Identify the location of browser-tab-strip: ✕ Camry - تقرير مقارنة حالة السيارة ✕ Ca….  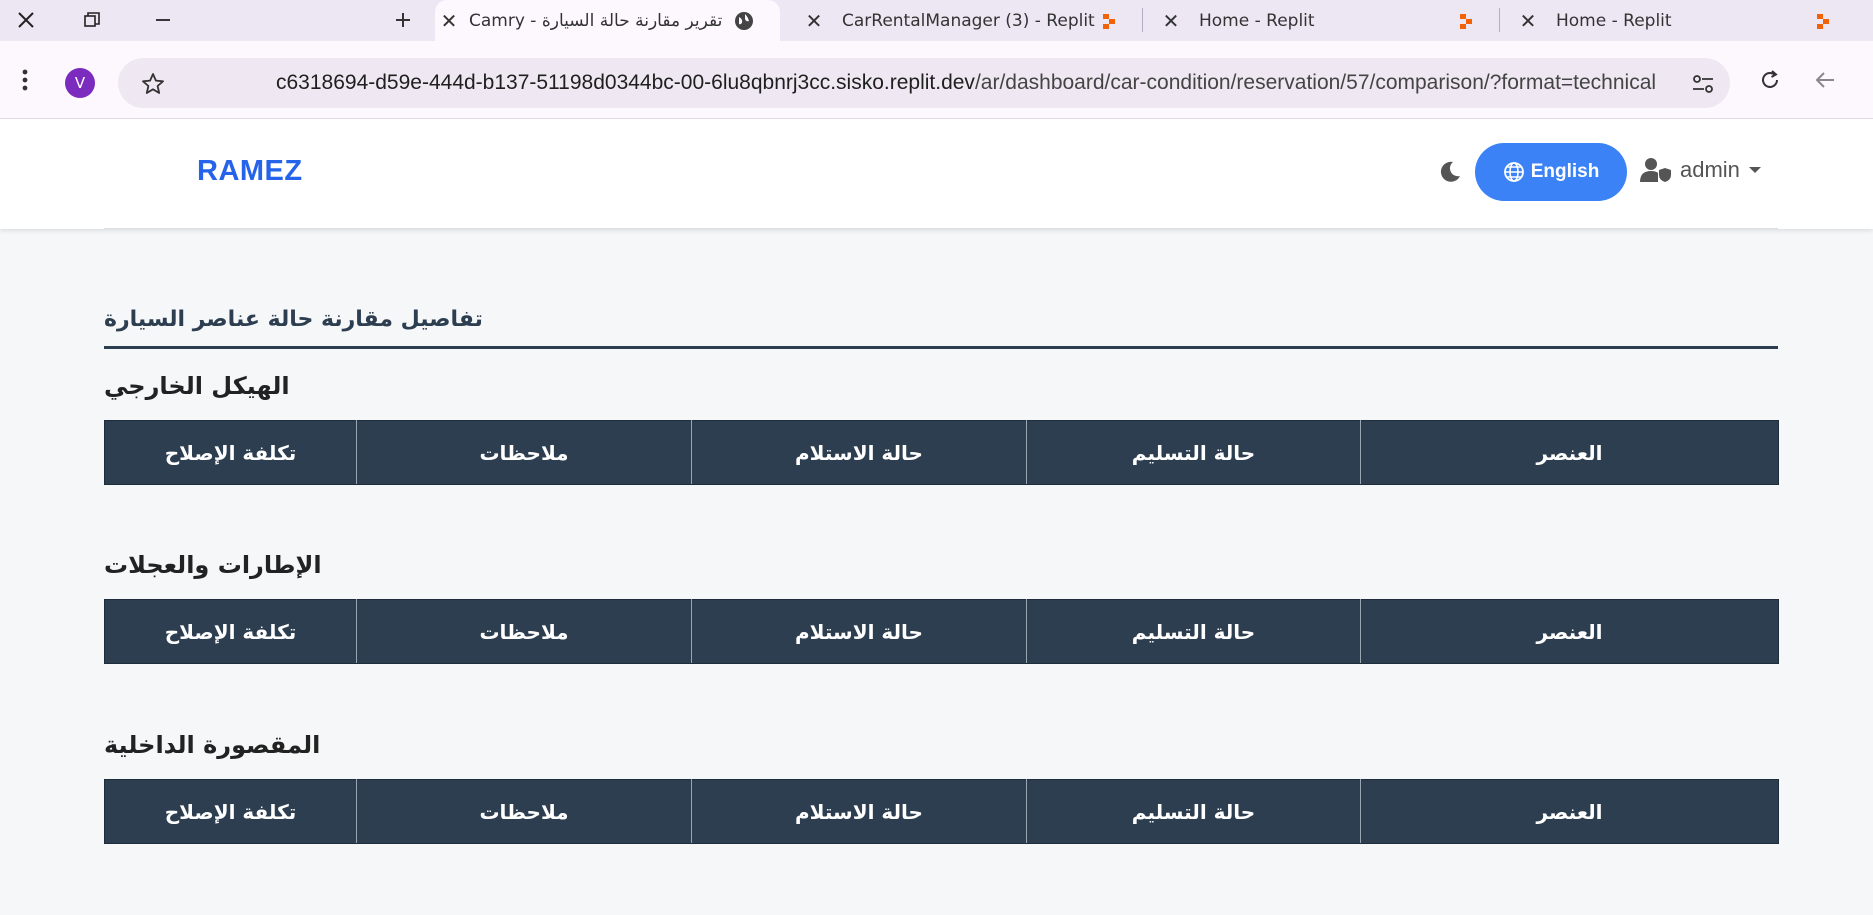
(936, 20).